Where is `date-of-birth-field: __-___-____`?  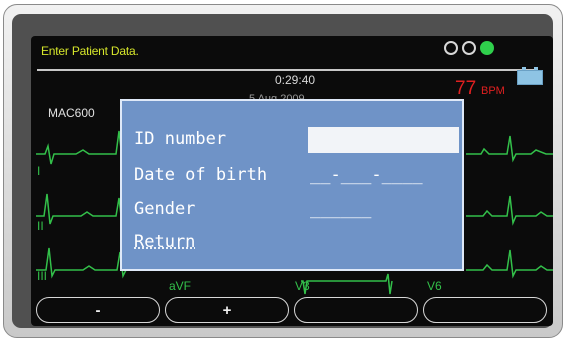
date-of-birth-field: __-___-____ is located at coordinates (366, 175).